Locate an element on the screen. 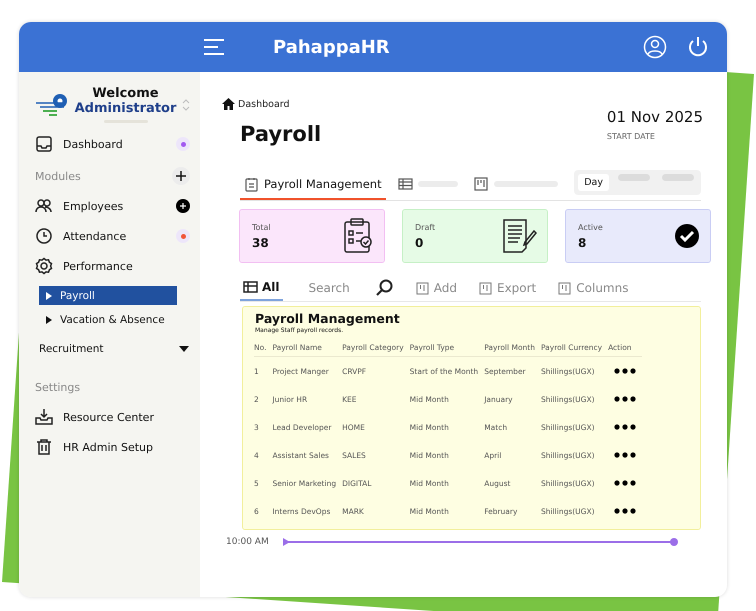 This screenshot has width=756, height=611. breadcrumb-link: Dashboard is located at coordinates (264, 104).